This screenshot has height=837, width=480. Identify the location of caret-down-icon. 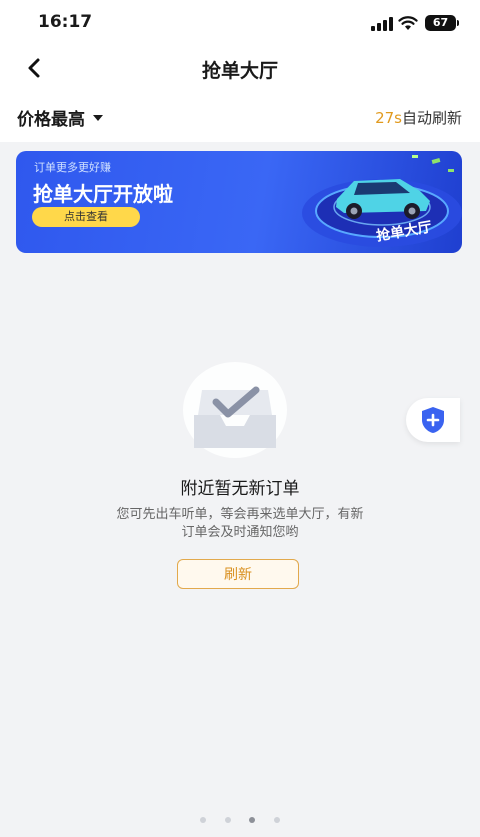
(98, 117).